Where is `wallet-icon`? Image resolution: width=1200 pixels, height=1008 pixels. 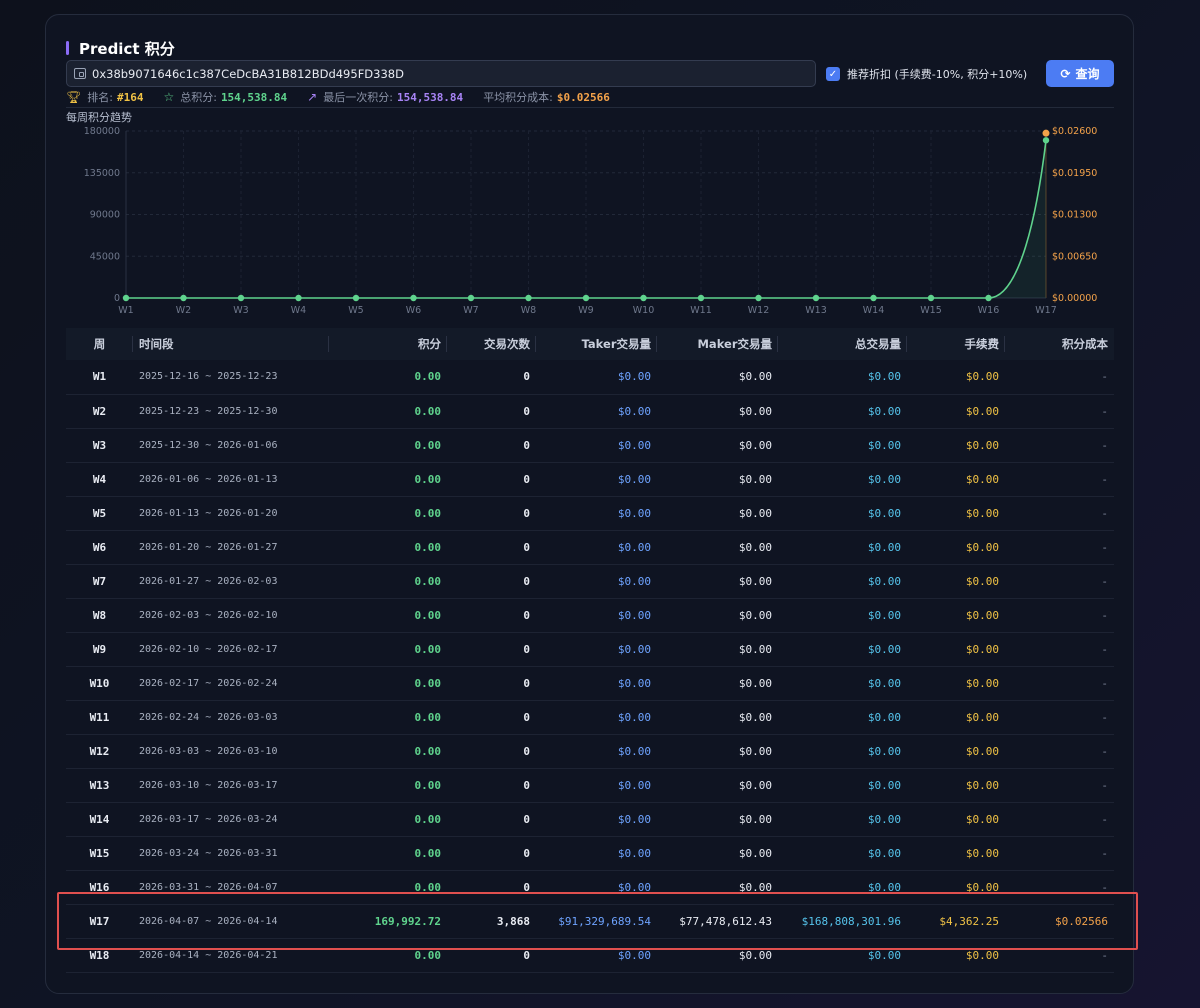
wallet-icon is located at coordinates (80, 73).